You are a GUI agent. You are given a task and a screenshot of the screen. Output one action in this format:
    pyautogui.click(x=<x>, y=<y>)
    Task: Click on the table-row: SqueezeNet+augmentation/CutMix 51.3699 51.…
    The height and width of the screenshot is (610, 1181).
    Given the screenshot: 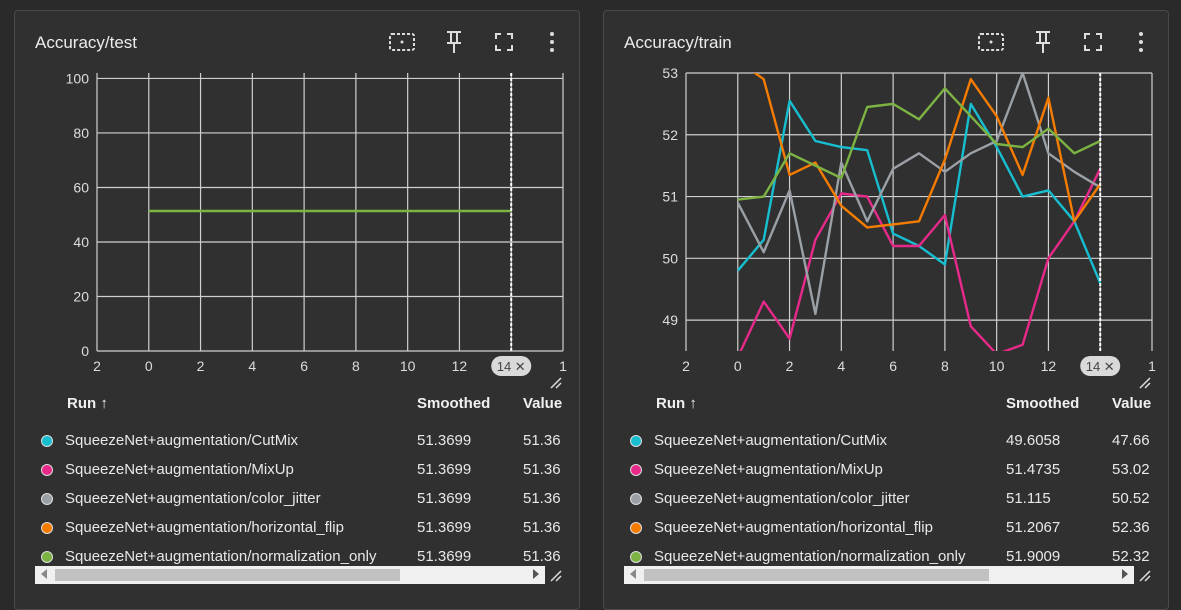 What is the action you would take?
    pyautogui.click(x=298, y=443)
    